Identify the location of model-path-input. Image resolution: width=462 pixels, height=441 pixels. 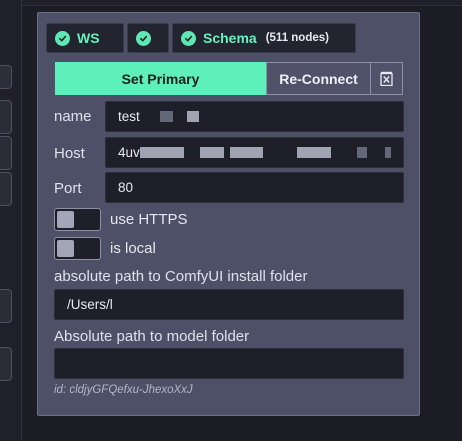
(229, 363).